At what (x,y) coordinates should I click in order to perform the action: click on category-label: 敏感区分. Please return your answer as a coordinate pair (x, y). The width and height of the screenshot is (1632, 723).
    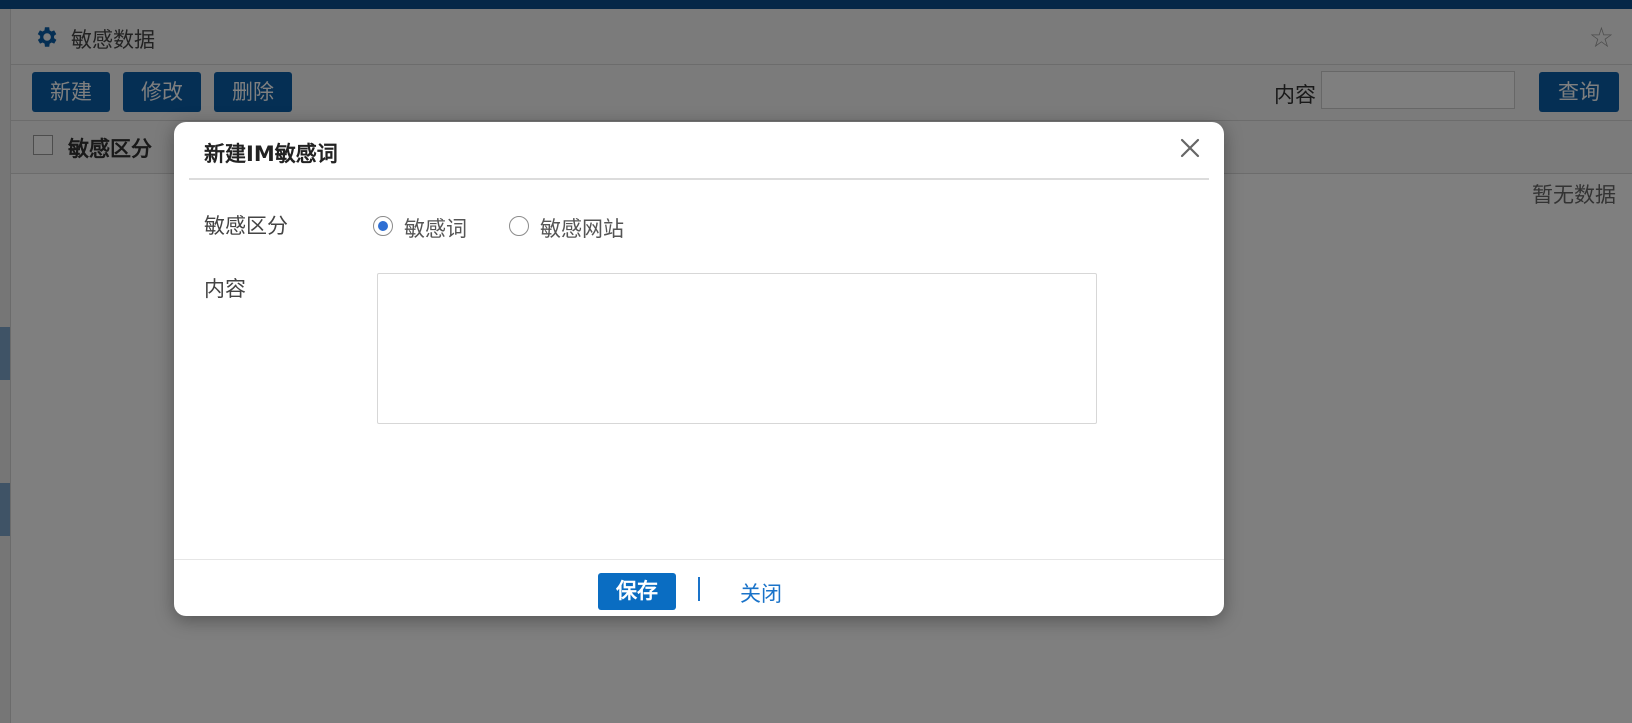
    Looking at the image, I should click on (246, 226).